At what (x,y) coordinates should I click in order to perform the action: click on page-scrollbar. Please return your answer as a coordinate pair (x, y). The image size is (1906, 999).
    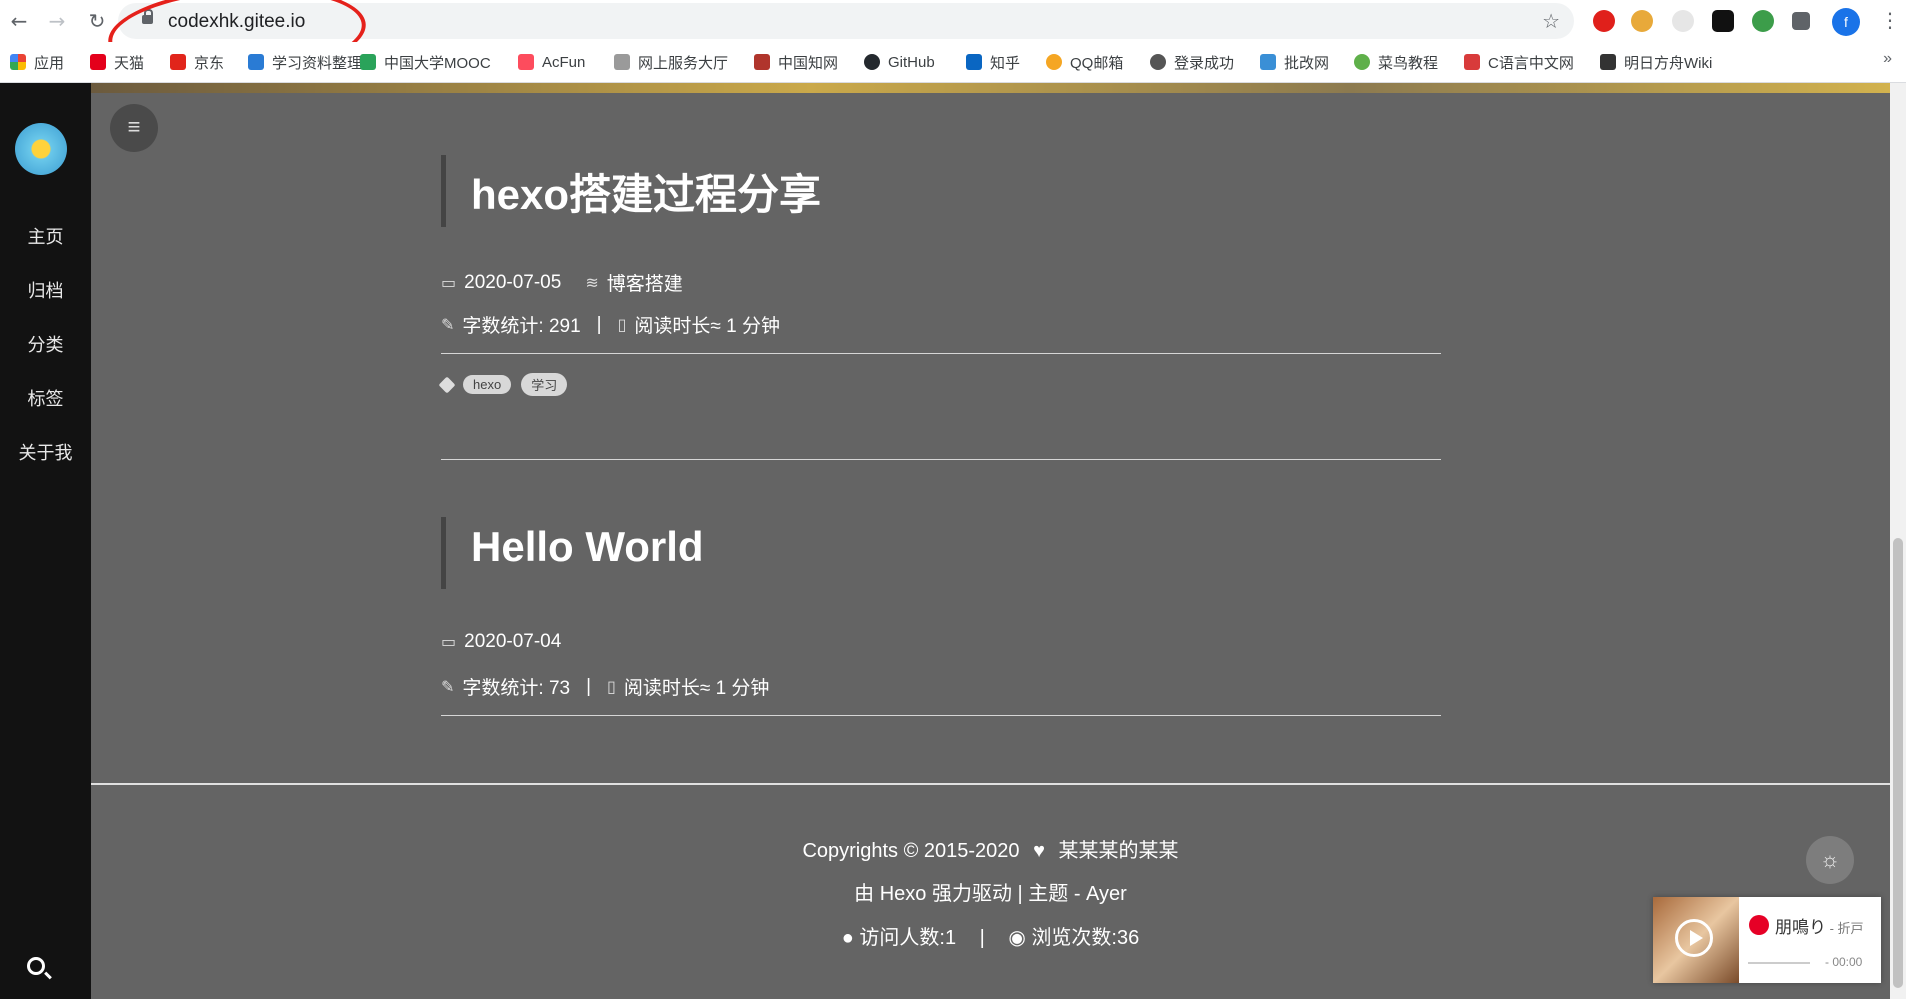
    Looking at the image, I should click on (1898, 541).